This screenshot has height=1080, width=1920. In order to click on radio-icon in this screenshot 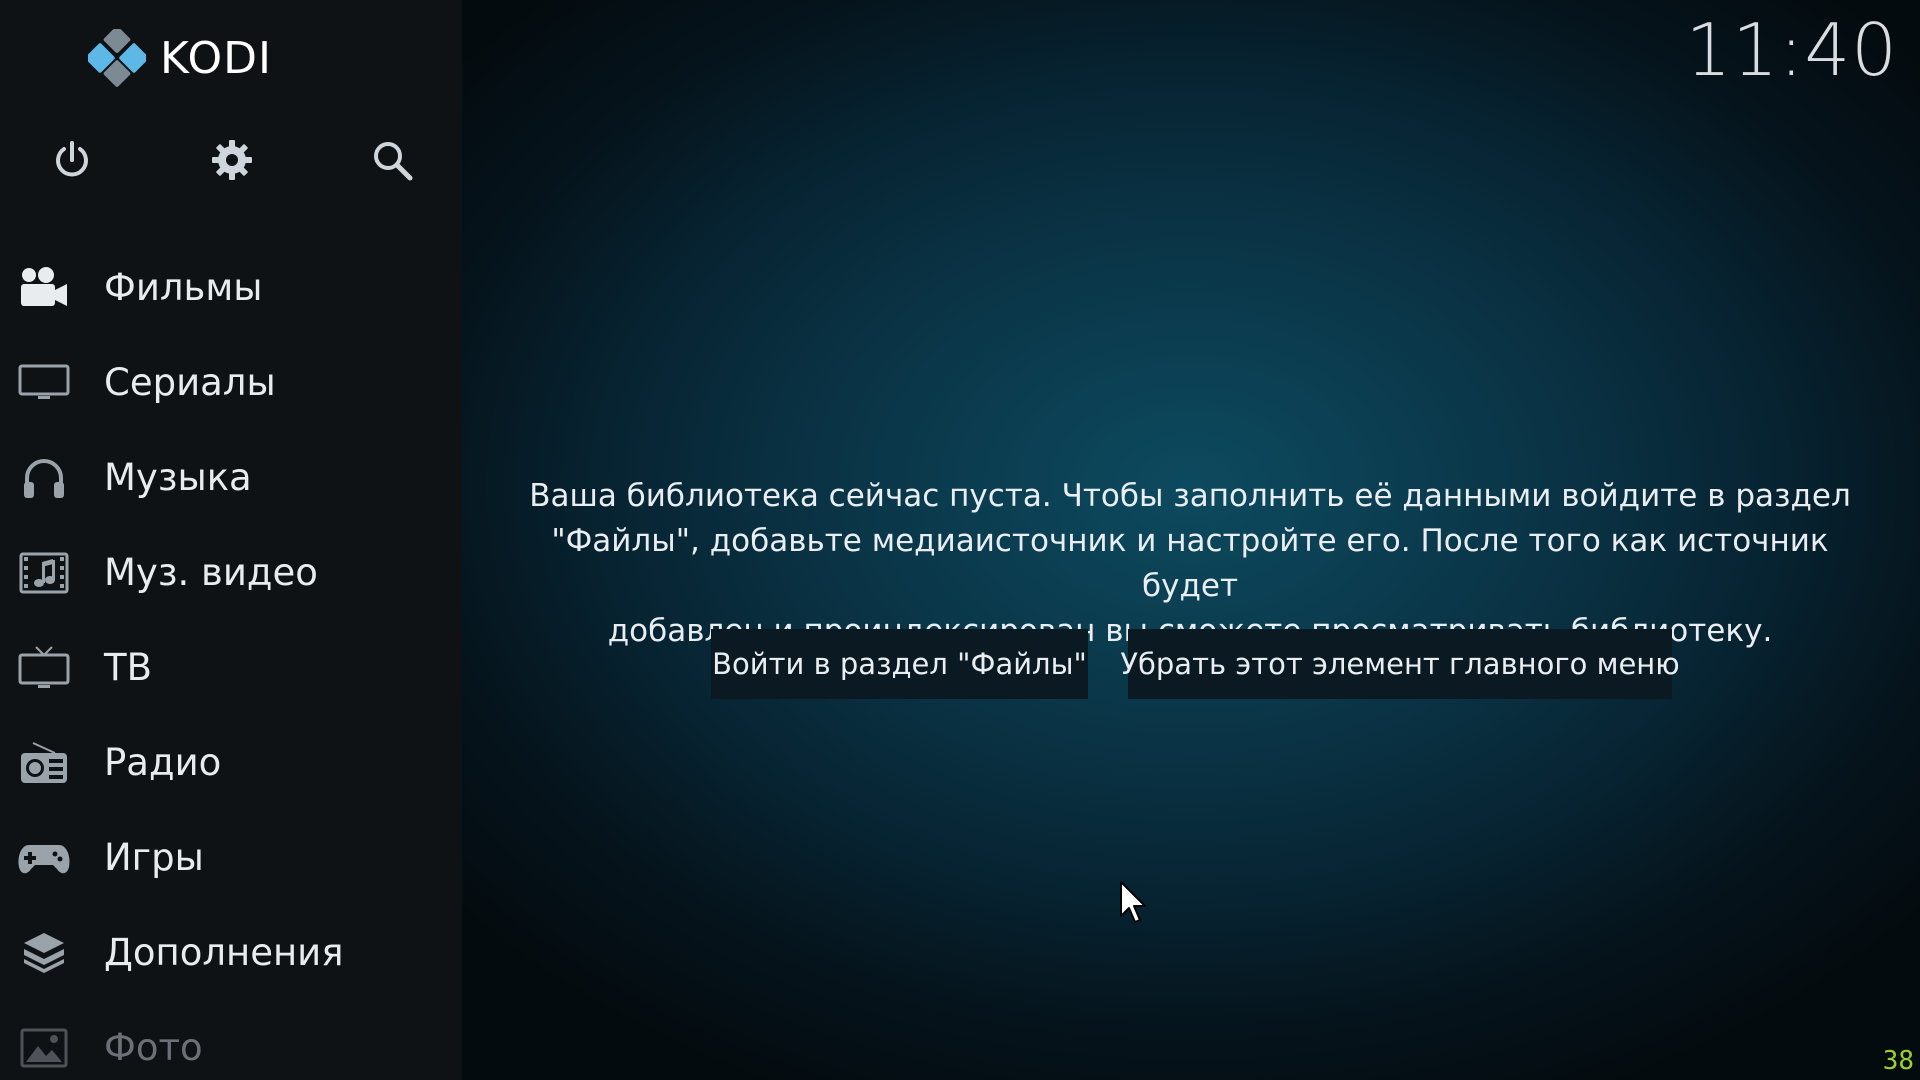, I will do `click(44, 763)`.